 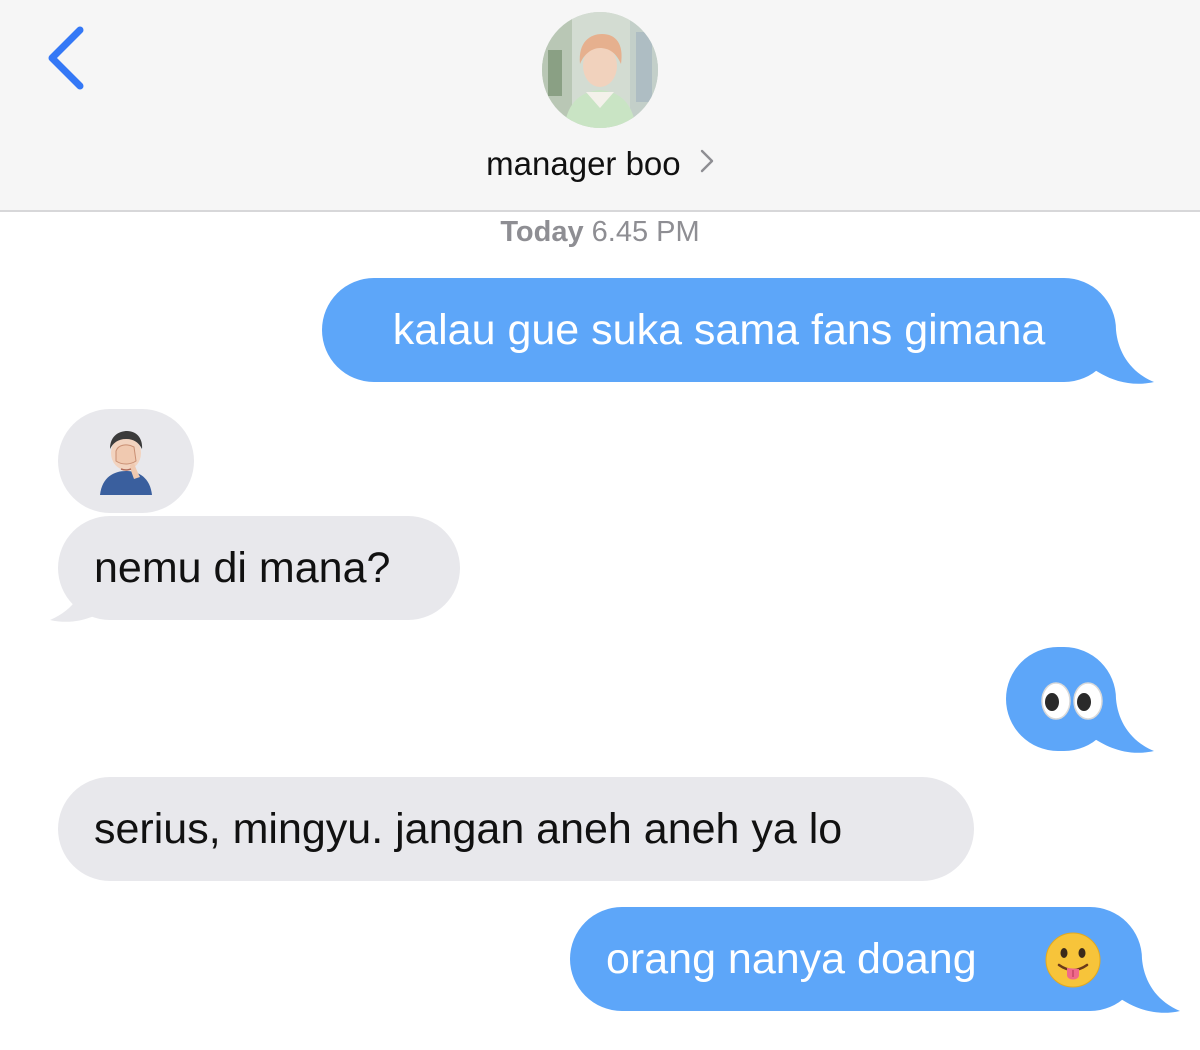 I want to click on message-text: kalau gue suka sama fans gimana, so click(x=719, y=330).